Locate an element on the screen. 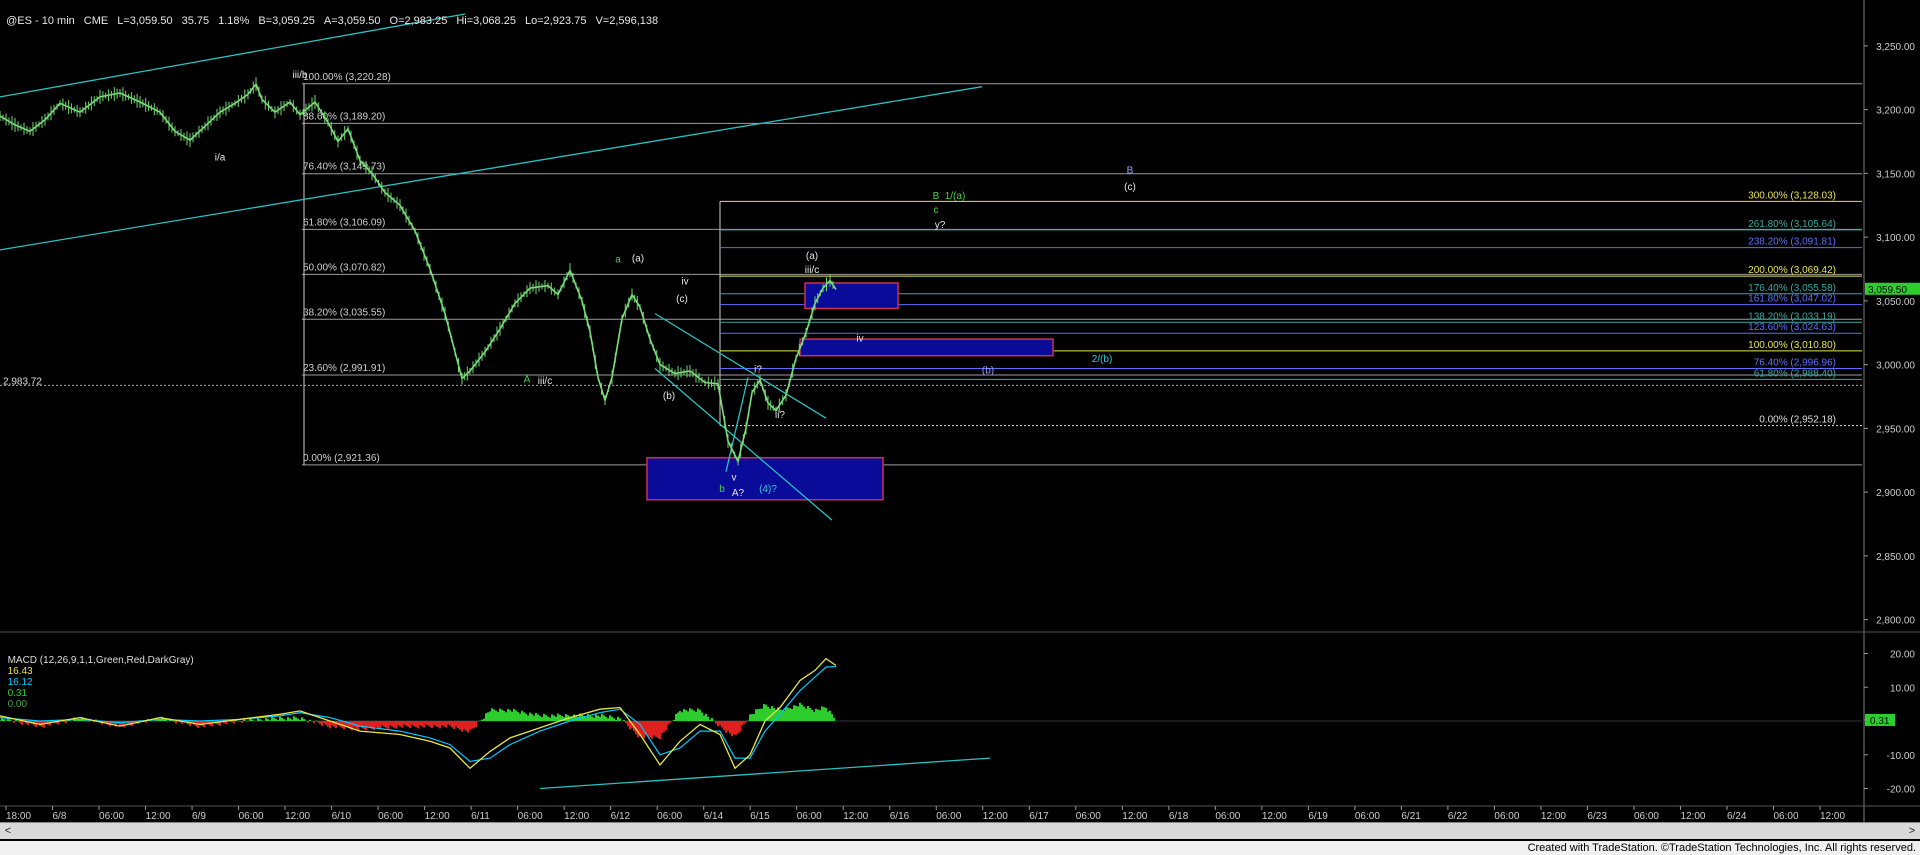 This screenshot has height=855, width=1920. wave-label: iii/b is located at coordinates (299, 75).